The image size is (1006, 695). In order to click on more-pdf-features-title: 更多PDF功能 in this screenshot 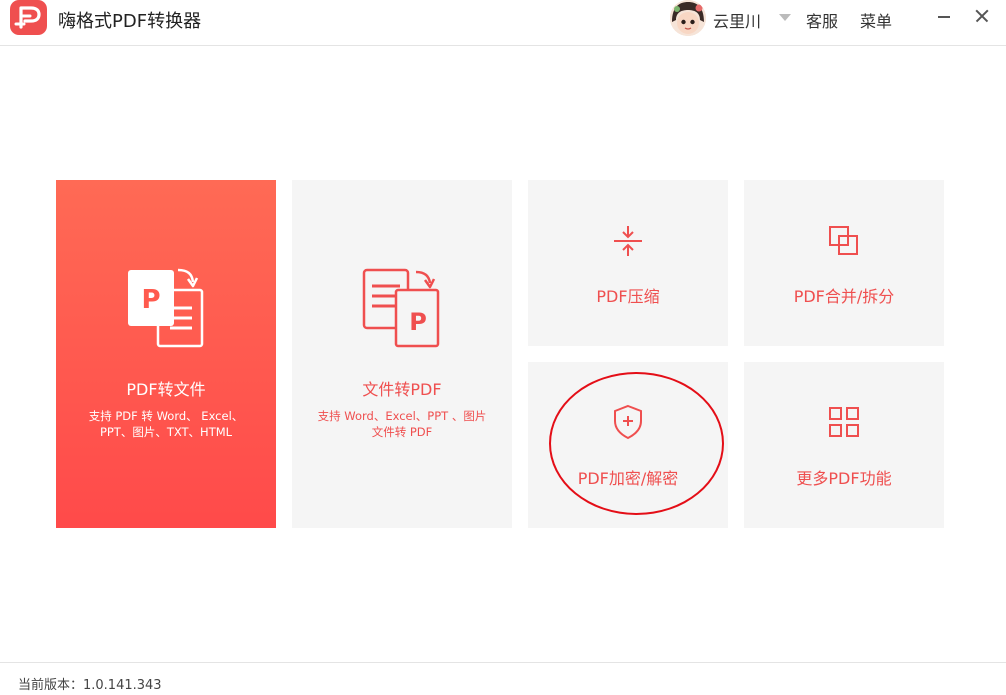, I will do `click(844, 478)`.